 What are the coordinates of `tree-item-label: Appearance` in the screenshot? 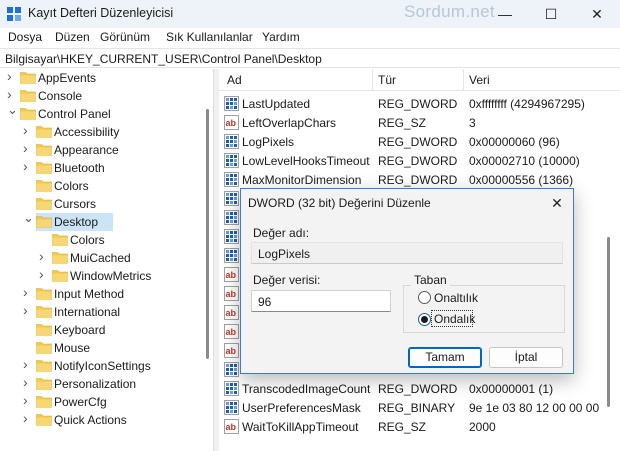 It's located at (86, 150).